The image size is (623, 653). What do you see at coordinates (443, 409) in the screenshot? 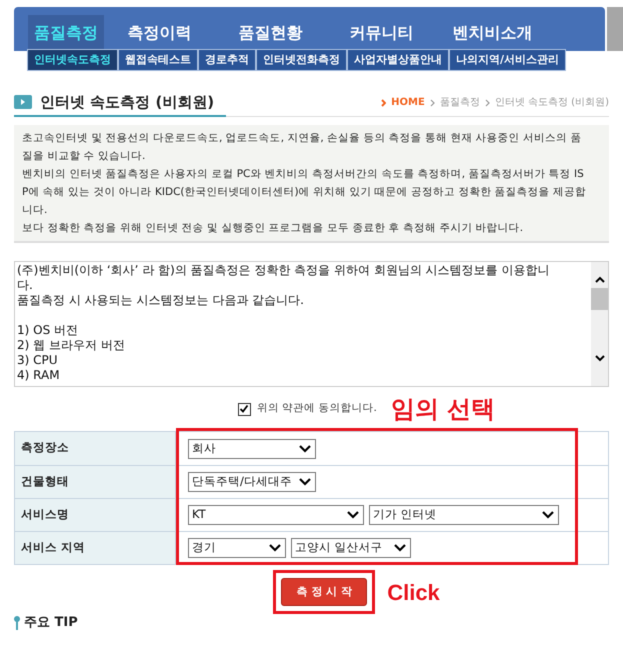
I see `annotation-text: 임의 선택` at bounding box center [443, 409].